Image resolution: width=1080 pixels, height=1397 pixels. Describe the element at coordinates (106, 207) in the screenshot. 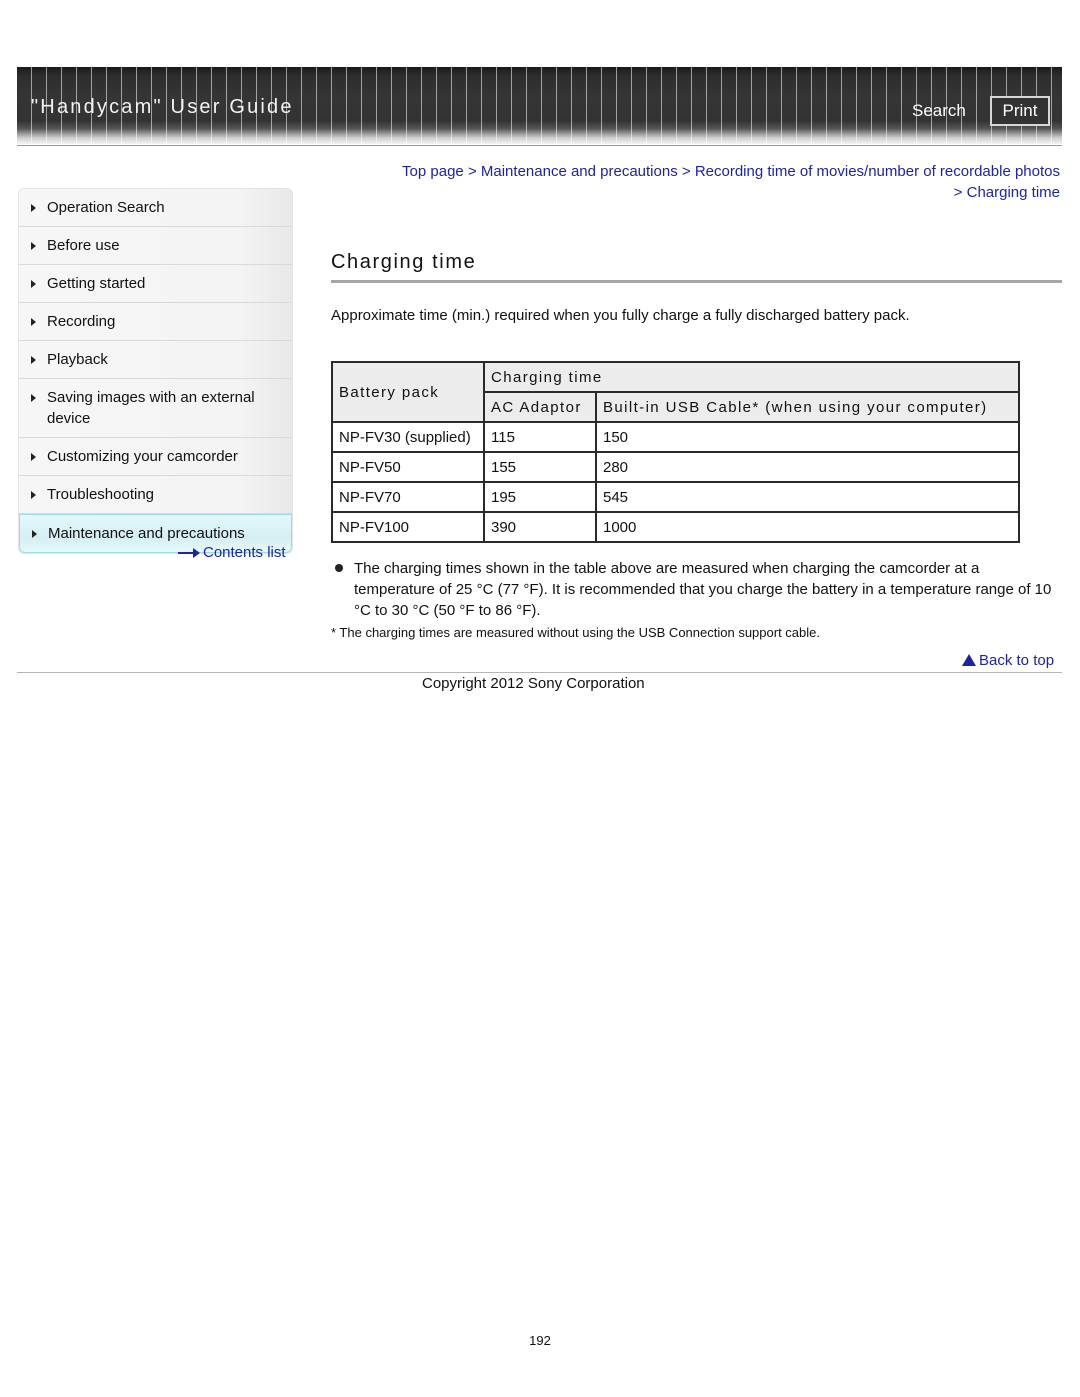

I see `sidebar-item-label: Operation Search` at that location.